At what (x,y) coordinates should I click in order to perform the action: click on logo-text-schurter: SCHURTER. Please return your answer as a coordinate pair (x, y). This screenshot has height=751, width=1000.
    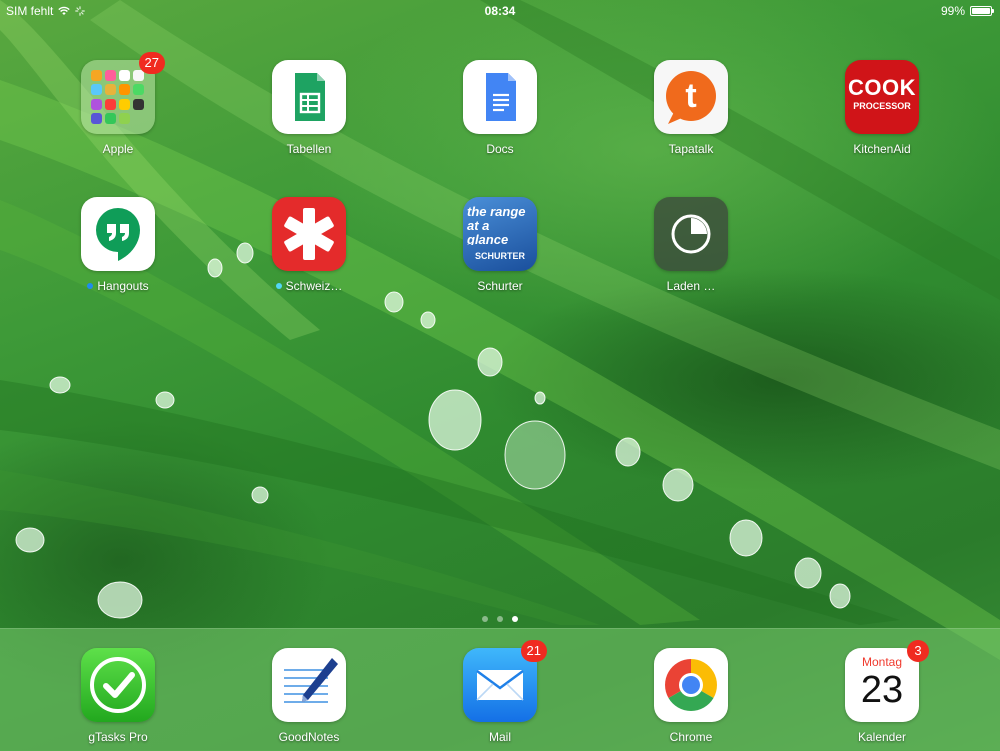
    Looking at the image, I should click on (499, 256).